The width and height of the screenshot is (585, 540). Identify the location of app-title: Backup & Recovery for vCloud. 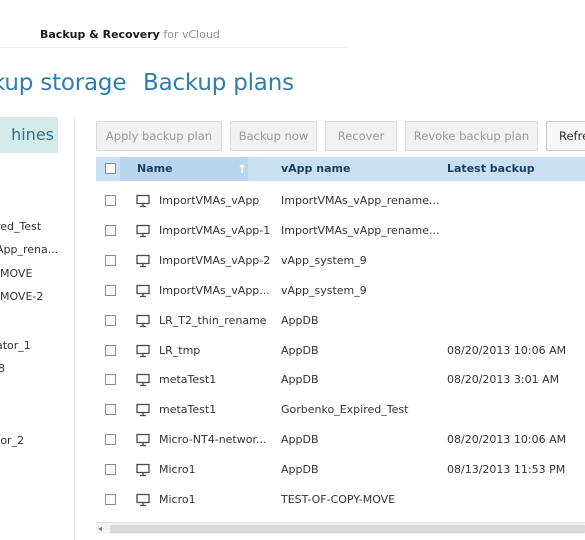
(130, 34).